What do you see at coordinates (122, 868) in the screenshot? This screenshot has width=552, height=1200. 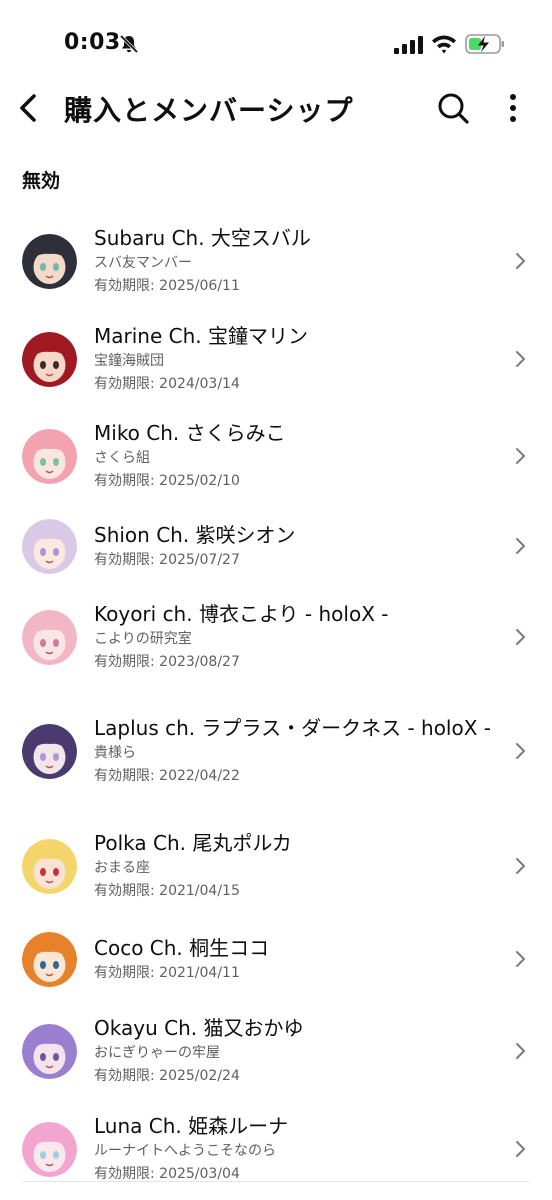 I see `membership-name: おまる座` at bounding box center [122, 868].